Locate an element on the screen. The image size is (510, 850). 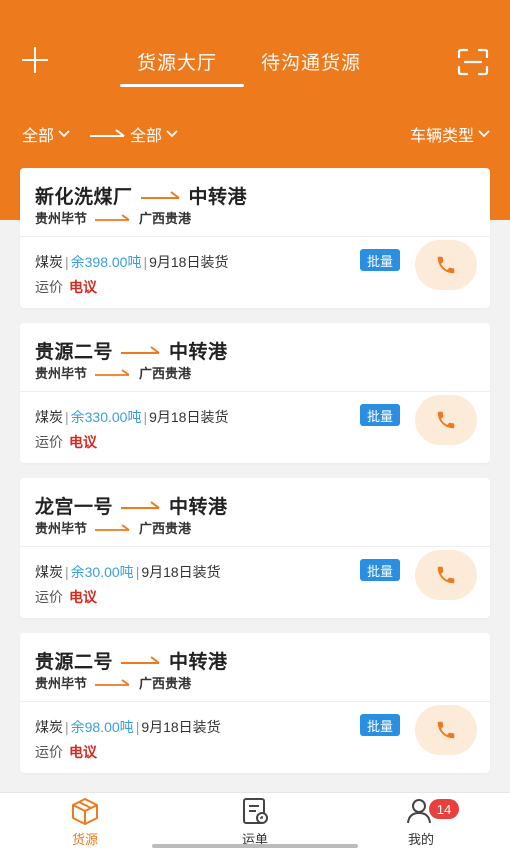
top-bar: 货源大厅 待沟通货源 is located at coordinates (255, 64).